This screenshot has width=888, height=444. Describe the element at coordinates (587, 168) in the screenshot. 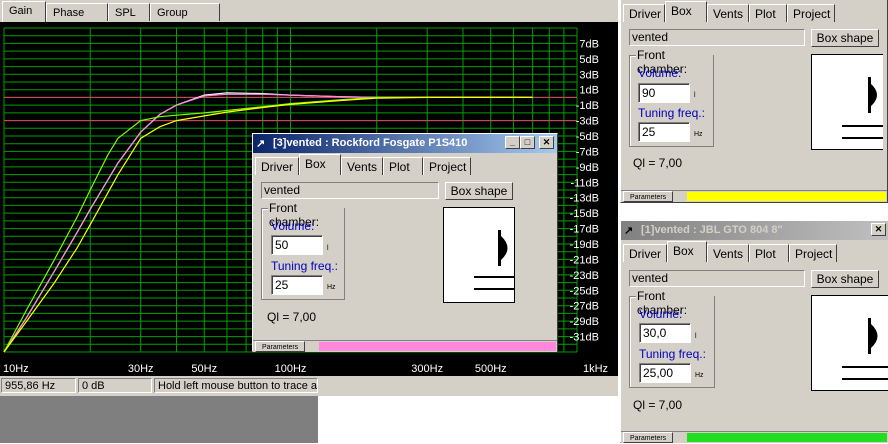

I see `y-tick-label: -9dB` at that location.